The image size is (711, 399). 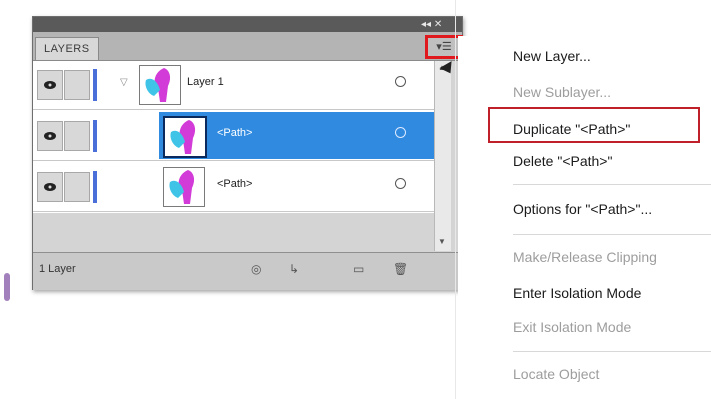 I want to click on panel-collapse-and-close-icons: ◂◂ ✕, so click(x=431, y=24).